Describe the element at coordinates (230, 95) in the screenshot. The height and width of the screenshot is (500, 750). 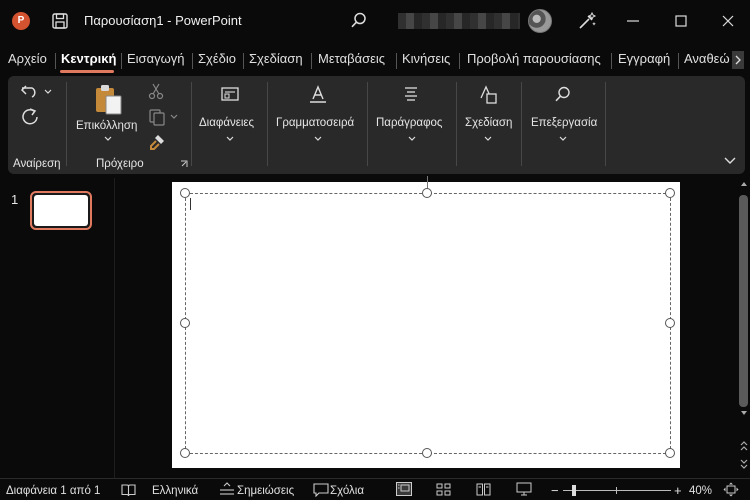
I see `slides-icon` at that location.